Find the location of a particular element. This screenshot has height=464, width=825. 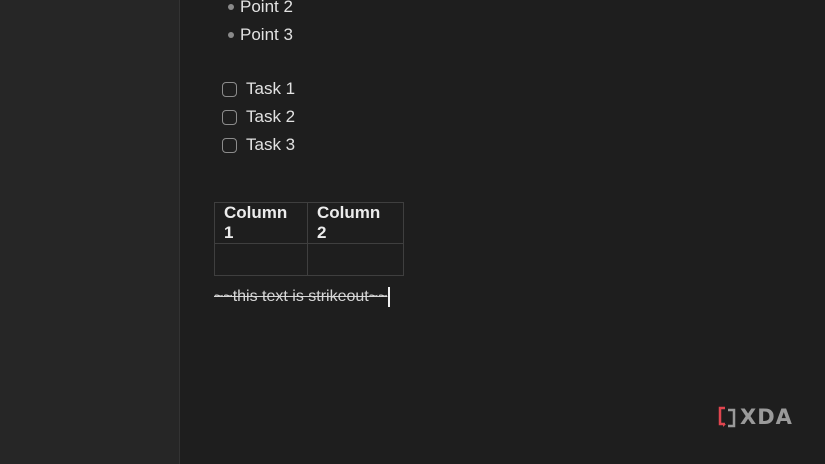

table-row is located at coordinates (309, 259).